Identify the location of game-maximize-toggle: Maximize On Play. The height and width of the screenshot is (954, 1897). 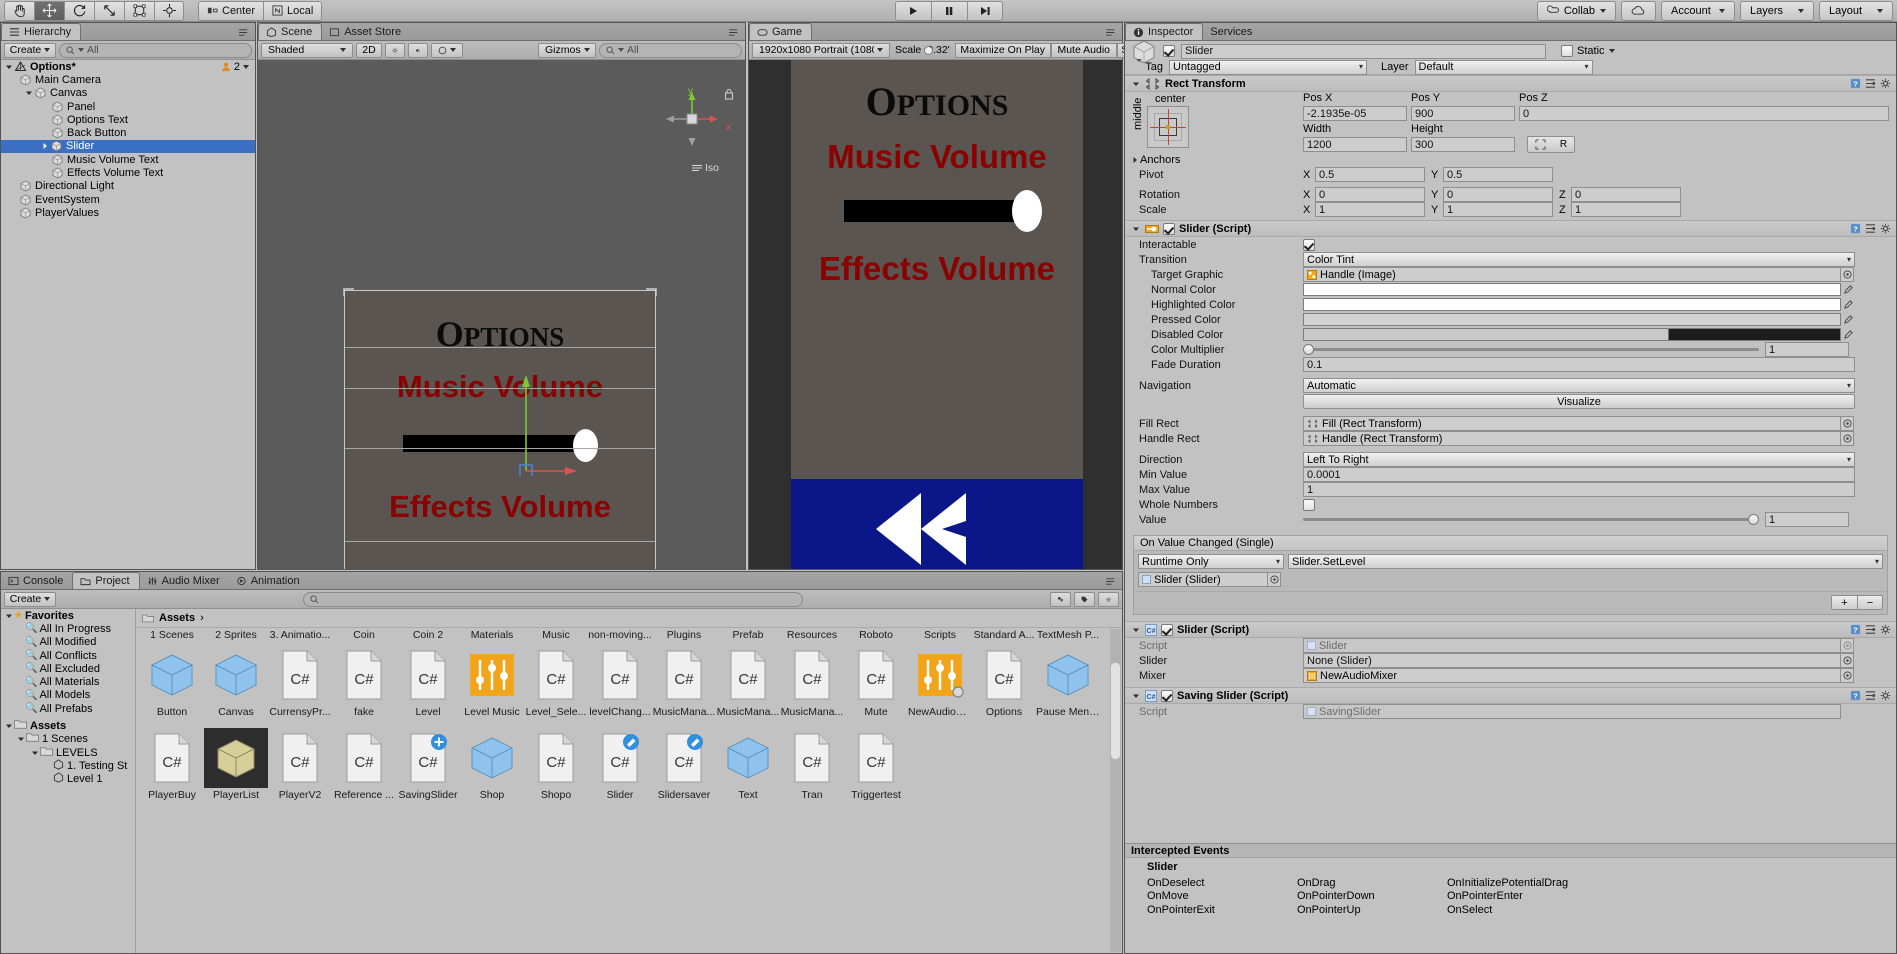
(1002, 50).